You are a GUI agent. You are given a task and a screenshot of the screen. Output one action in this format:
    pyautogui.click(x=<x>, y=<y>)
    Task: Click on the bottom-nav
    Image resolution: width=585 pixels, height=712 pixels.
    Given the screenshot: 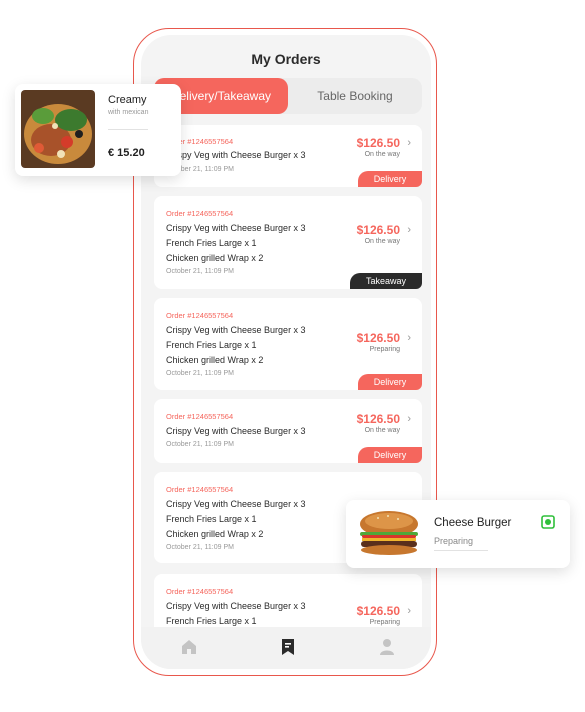 What is the action you would take?
    pyautogui.click(x=286, y=648)
    